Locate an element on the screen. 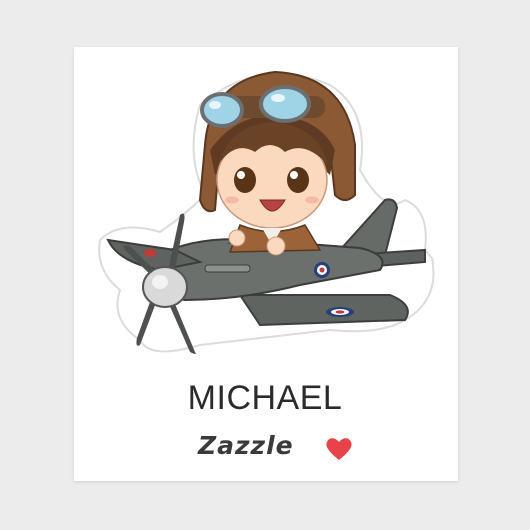 The image size is (530, 530). heart-icon is located at coordinates (339, 449).